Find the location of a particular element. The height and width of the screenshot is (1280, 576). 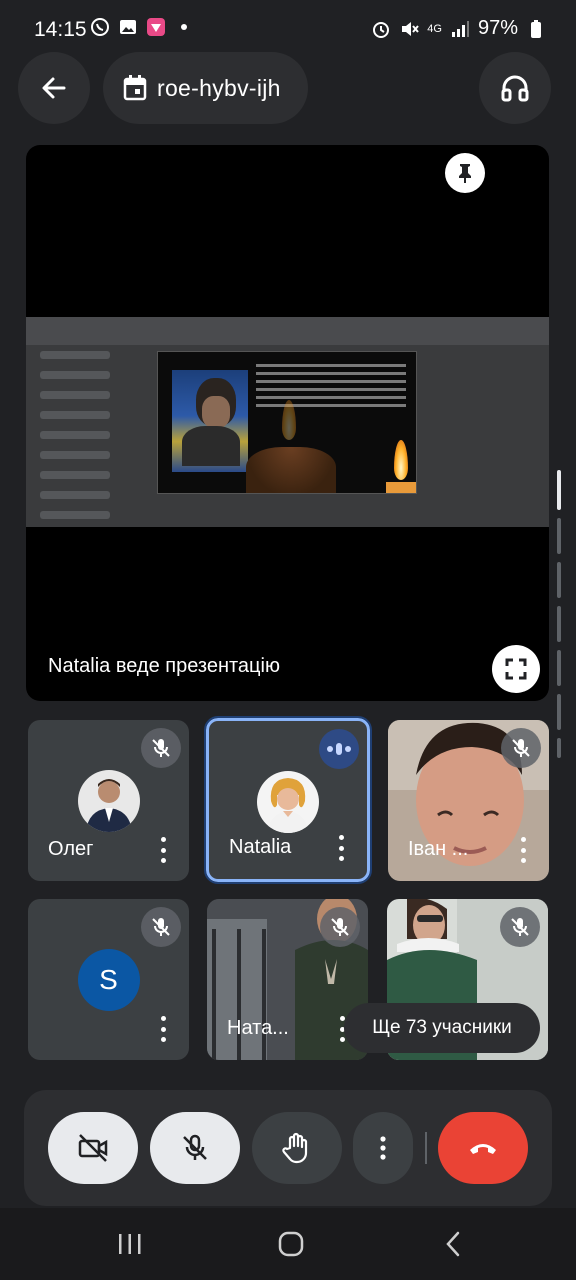

scroll-indicator is located at coordinates (559, 625).